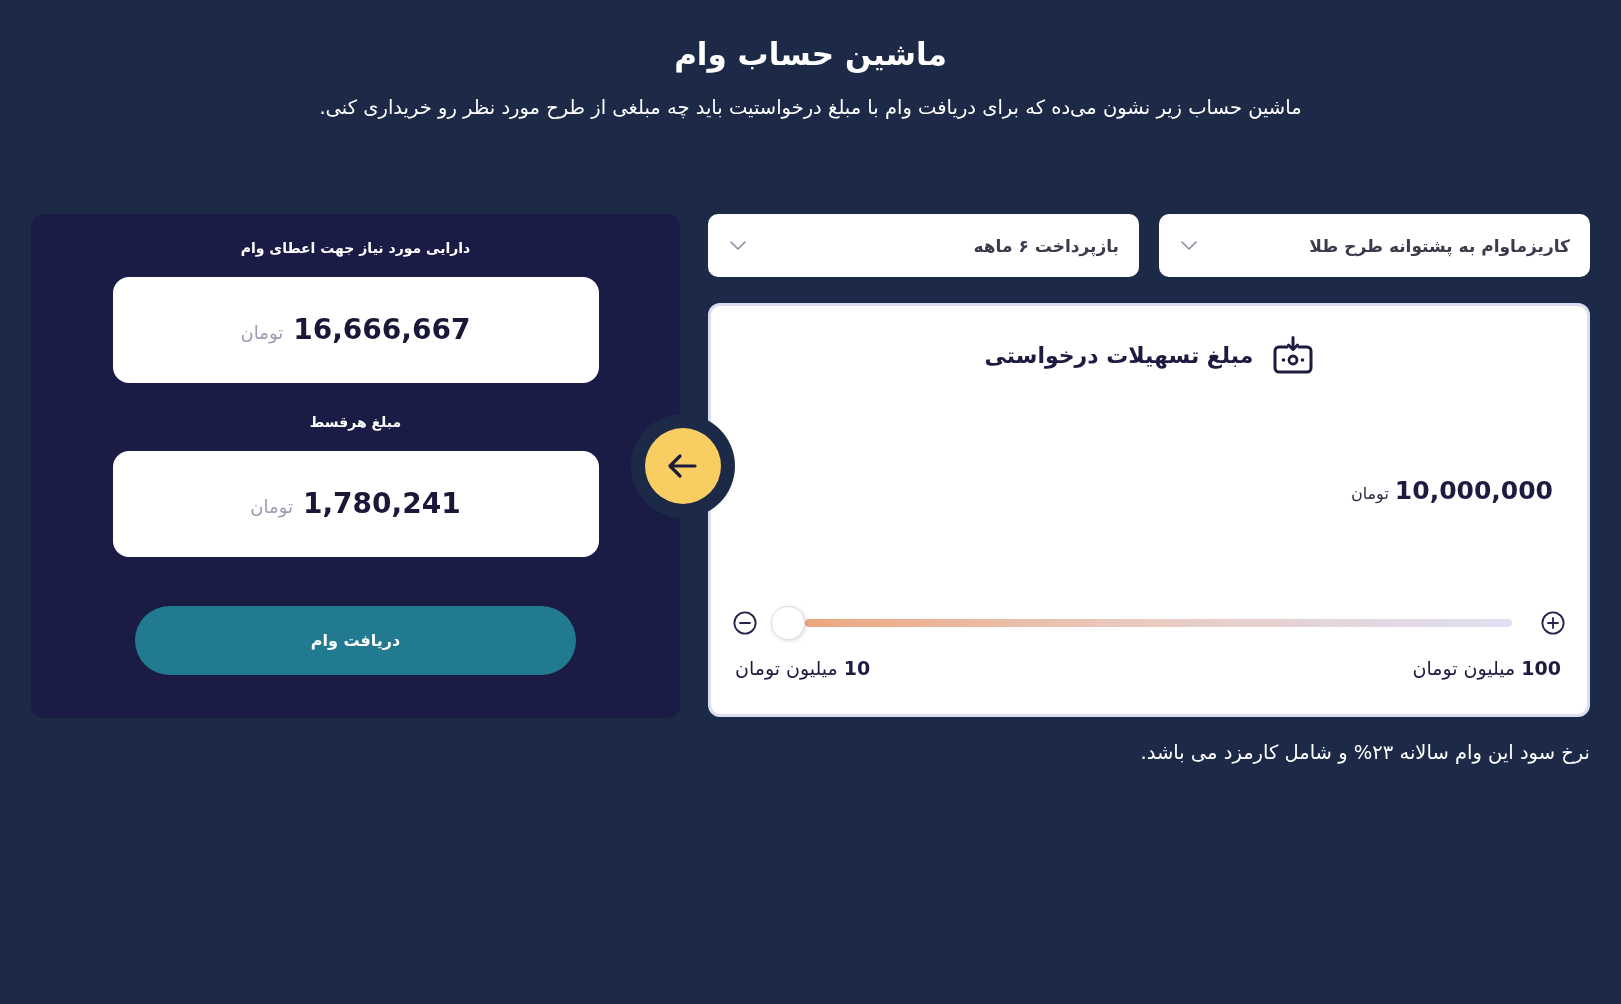  Describe the element at coordinates (1553, 623) in the screenshot. I see `plus-circle-icon` at that location.